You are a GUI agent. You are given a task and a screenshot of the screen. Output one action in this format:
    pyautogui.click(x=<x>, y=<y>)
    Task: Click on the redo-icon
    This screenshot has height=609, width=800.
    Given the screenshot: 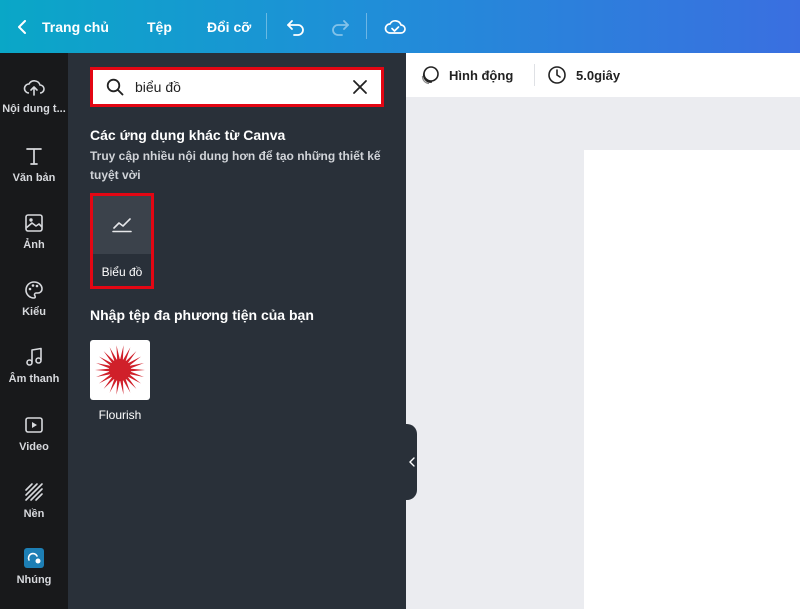 What is the action you would take?
    pyautogui.click(x=340, y=27)
    